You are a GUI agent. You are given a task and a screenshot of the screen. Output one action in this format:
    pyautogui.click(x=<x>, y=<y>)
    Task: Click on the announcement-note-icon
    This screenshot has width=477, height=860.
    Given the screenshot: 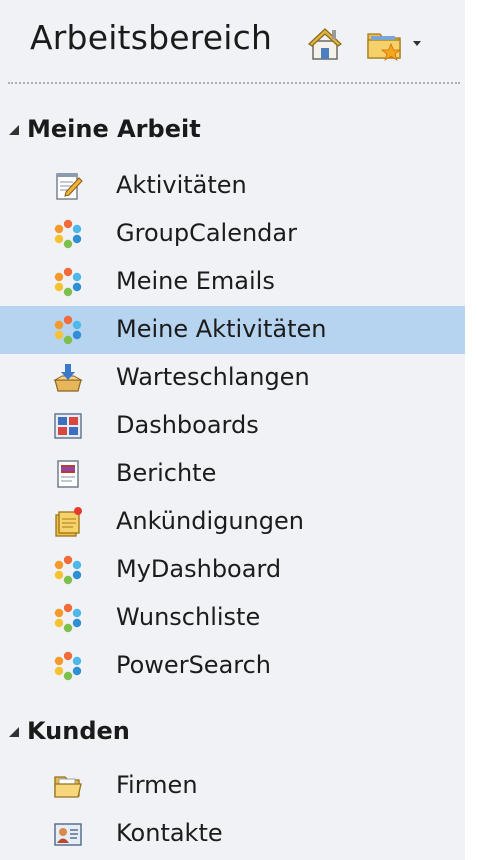 What is the action you would take?
    pyautogui.click(x=68, y=522)
    